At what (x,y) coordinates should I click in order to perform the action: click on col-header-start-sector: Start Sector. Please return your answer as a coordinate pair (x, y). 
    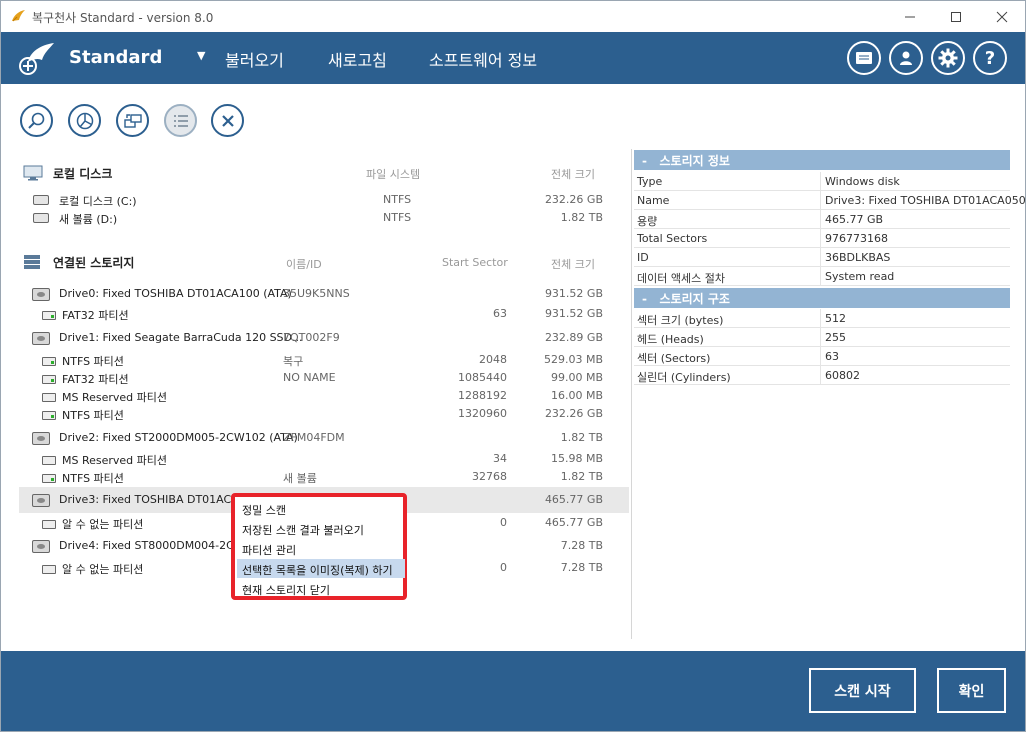
    Looking at the image, I should click on (475, 262).